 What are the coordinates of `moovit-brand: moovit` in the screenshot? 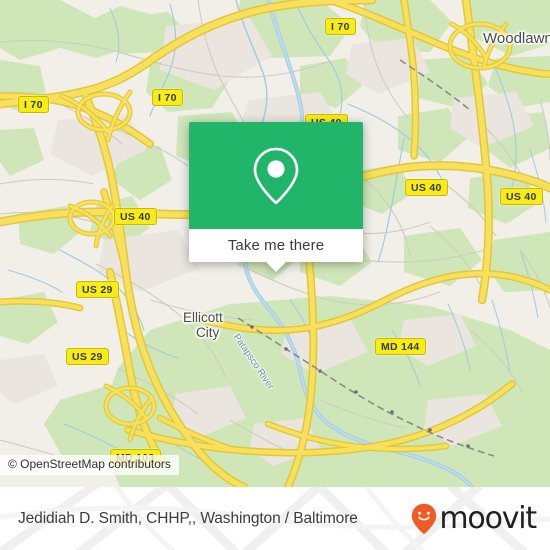 It's located at (474, 518).